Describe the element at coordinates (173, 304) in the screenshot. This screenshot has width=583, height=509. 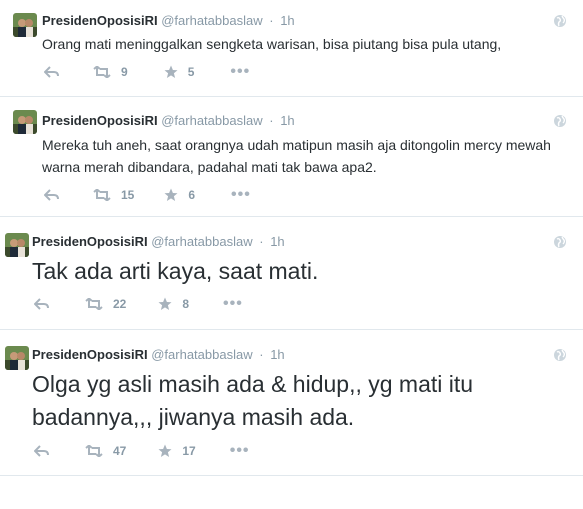
I see `favorite-button: 8` at that location.